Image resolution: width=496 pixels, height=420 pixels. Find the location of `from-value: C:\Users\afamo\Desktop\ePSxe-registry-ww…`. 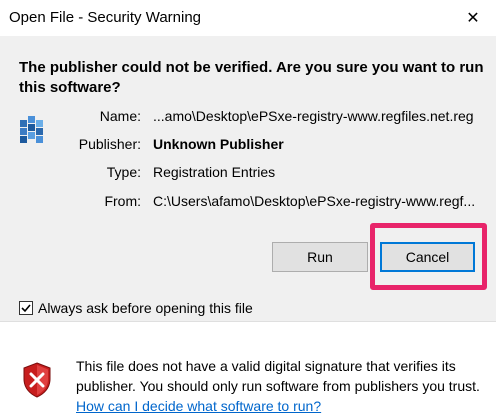

from-value: C:\Users\afamo\Desktop\ePSxe-registry-ww… is located at coordinates (314, 201).